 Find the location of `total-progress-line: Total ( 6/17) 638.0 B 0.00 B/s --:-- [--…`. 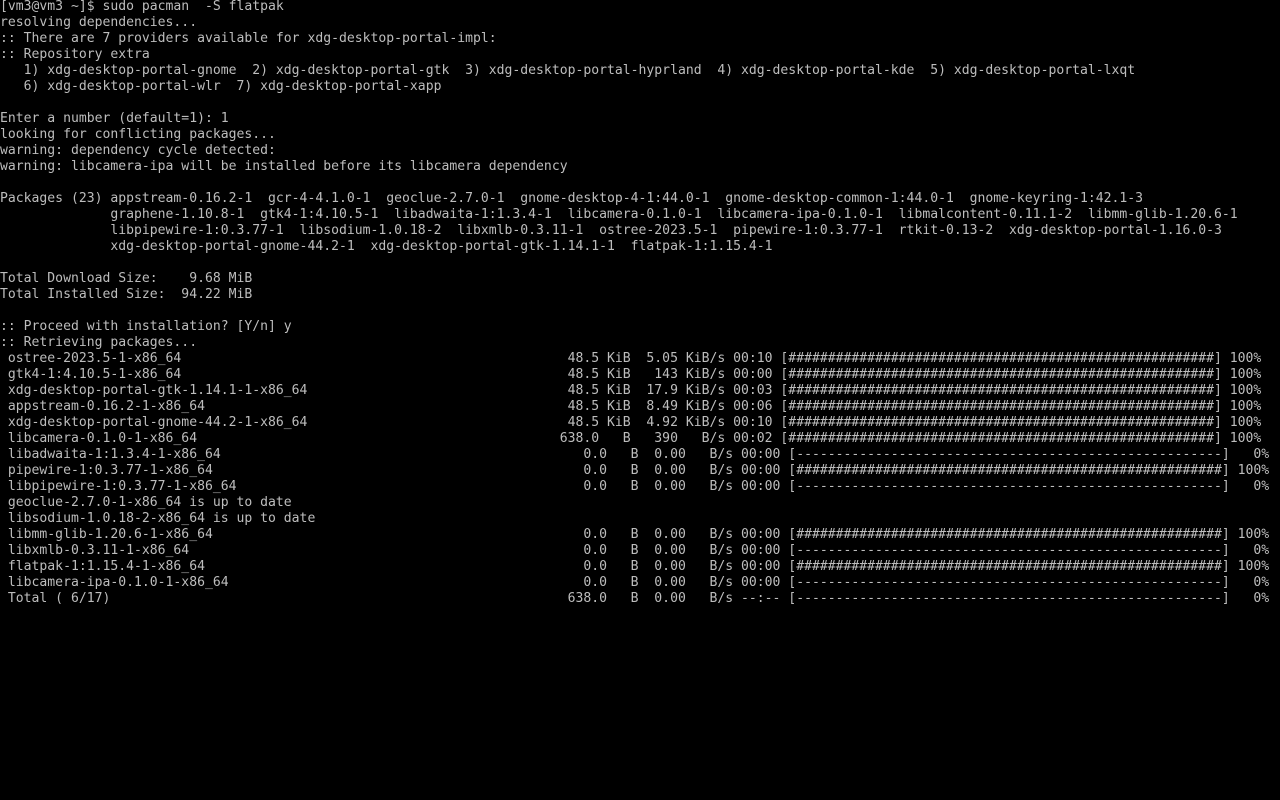

total-progress-line: Total ( 6/17) 638.0 B 0.00 B/s --:-- [--… is located at coordinates (635, 598).